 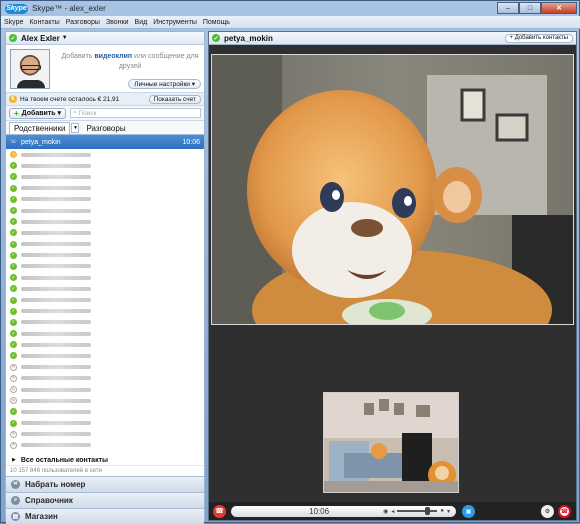 What do you see at coordinates (15, 484) in the screenshot?
I see `dialpad-icon: ⌗` at bounding box center [15, 484].